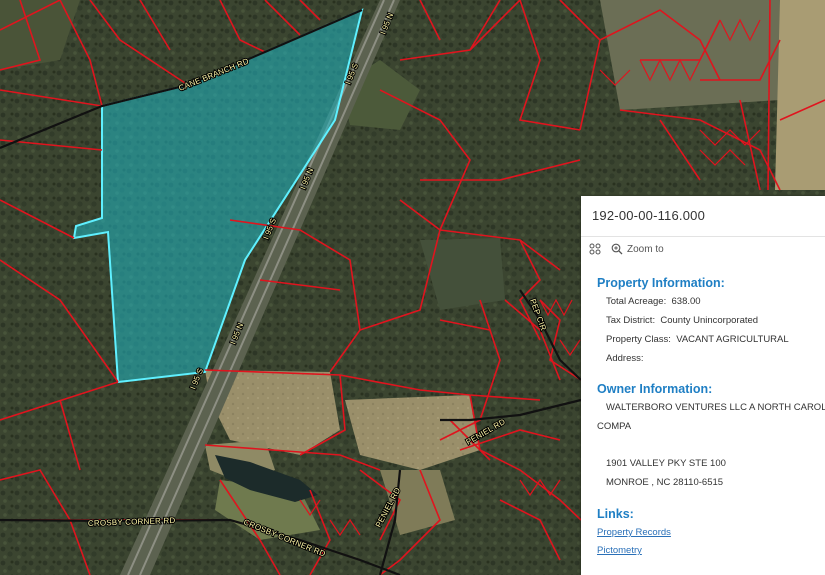  What do you see at coordinates (645, 249) in the screenshot?
I see `zoom-to-label: Zoom to` at bounding box center [645, 249].